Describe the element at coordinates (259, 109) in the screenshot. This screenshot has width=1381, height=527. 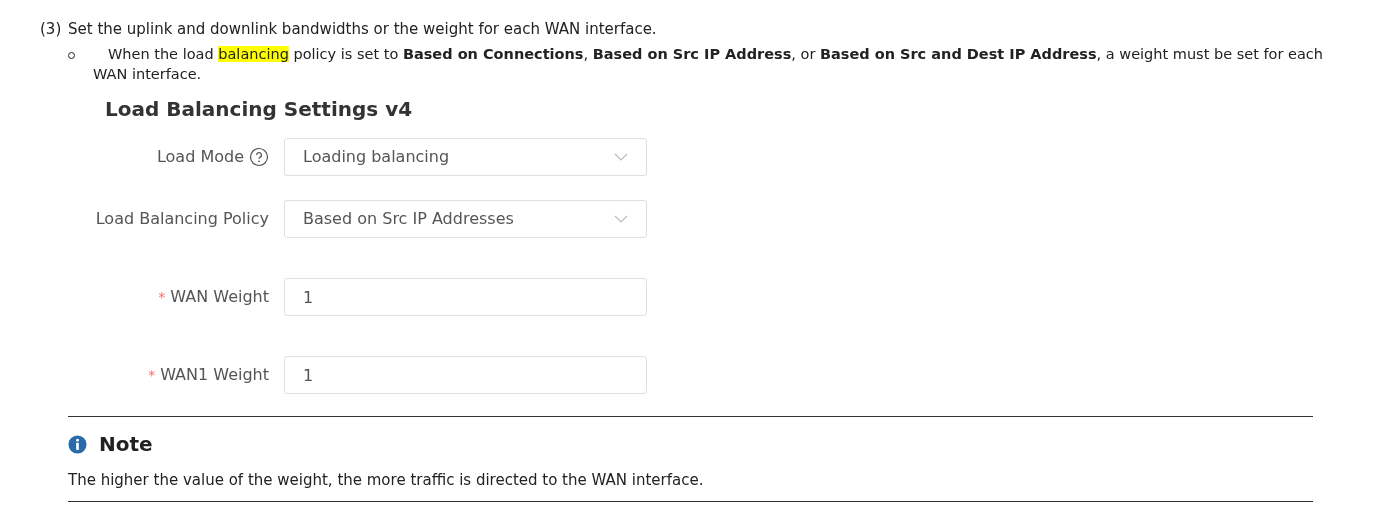
I see `settings-title: Load Balancing Settings v4` at that location.